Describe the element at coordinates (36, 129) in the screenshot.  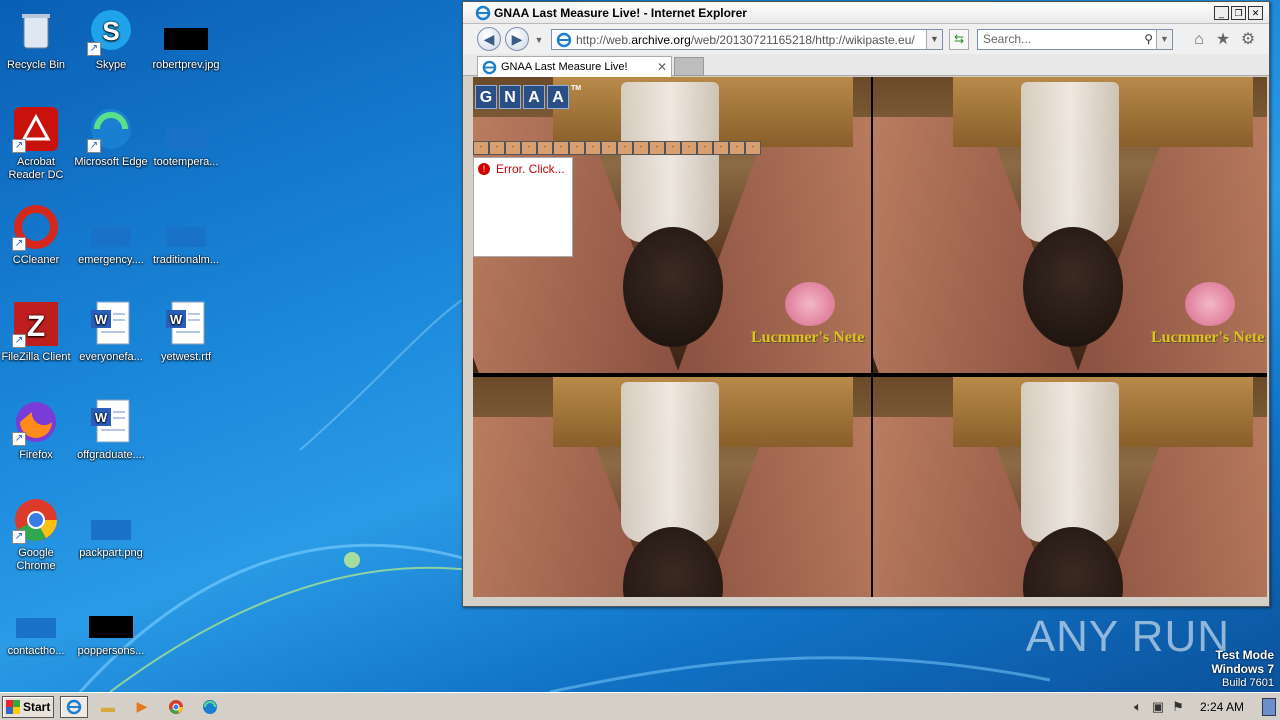
I see `acrobat-icon: ↗` at that location.